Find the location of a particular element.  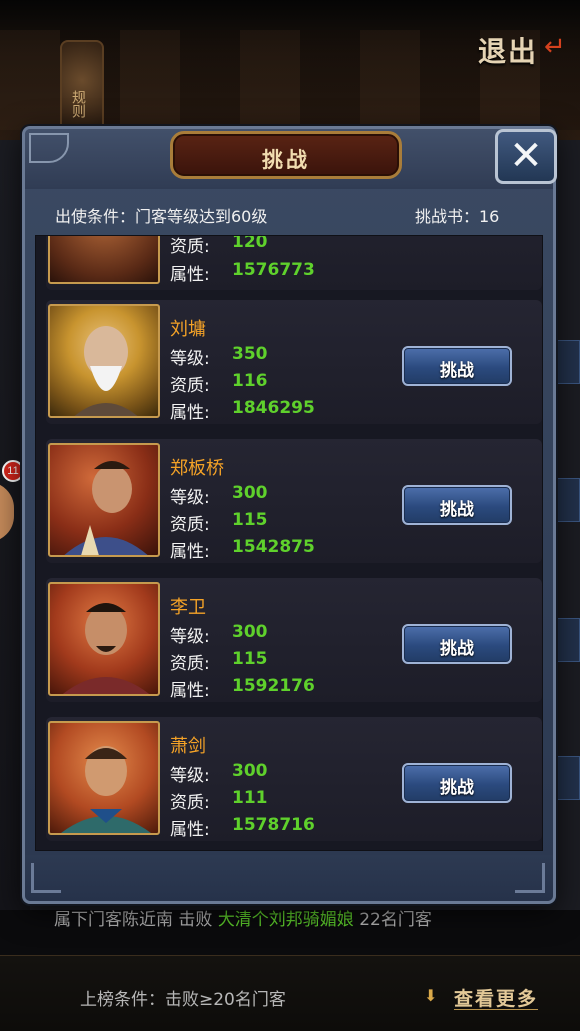

power-value: 1542875 is located at coordinates (273, 547).